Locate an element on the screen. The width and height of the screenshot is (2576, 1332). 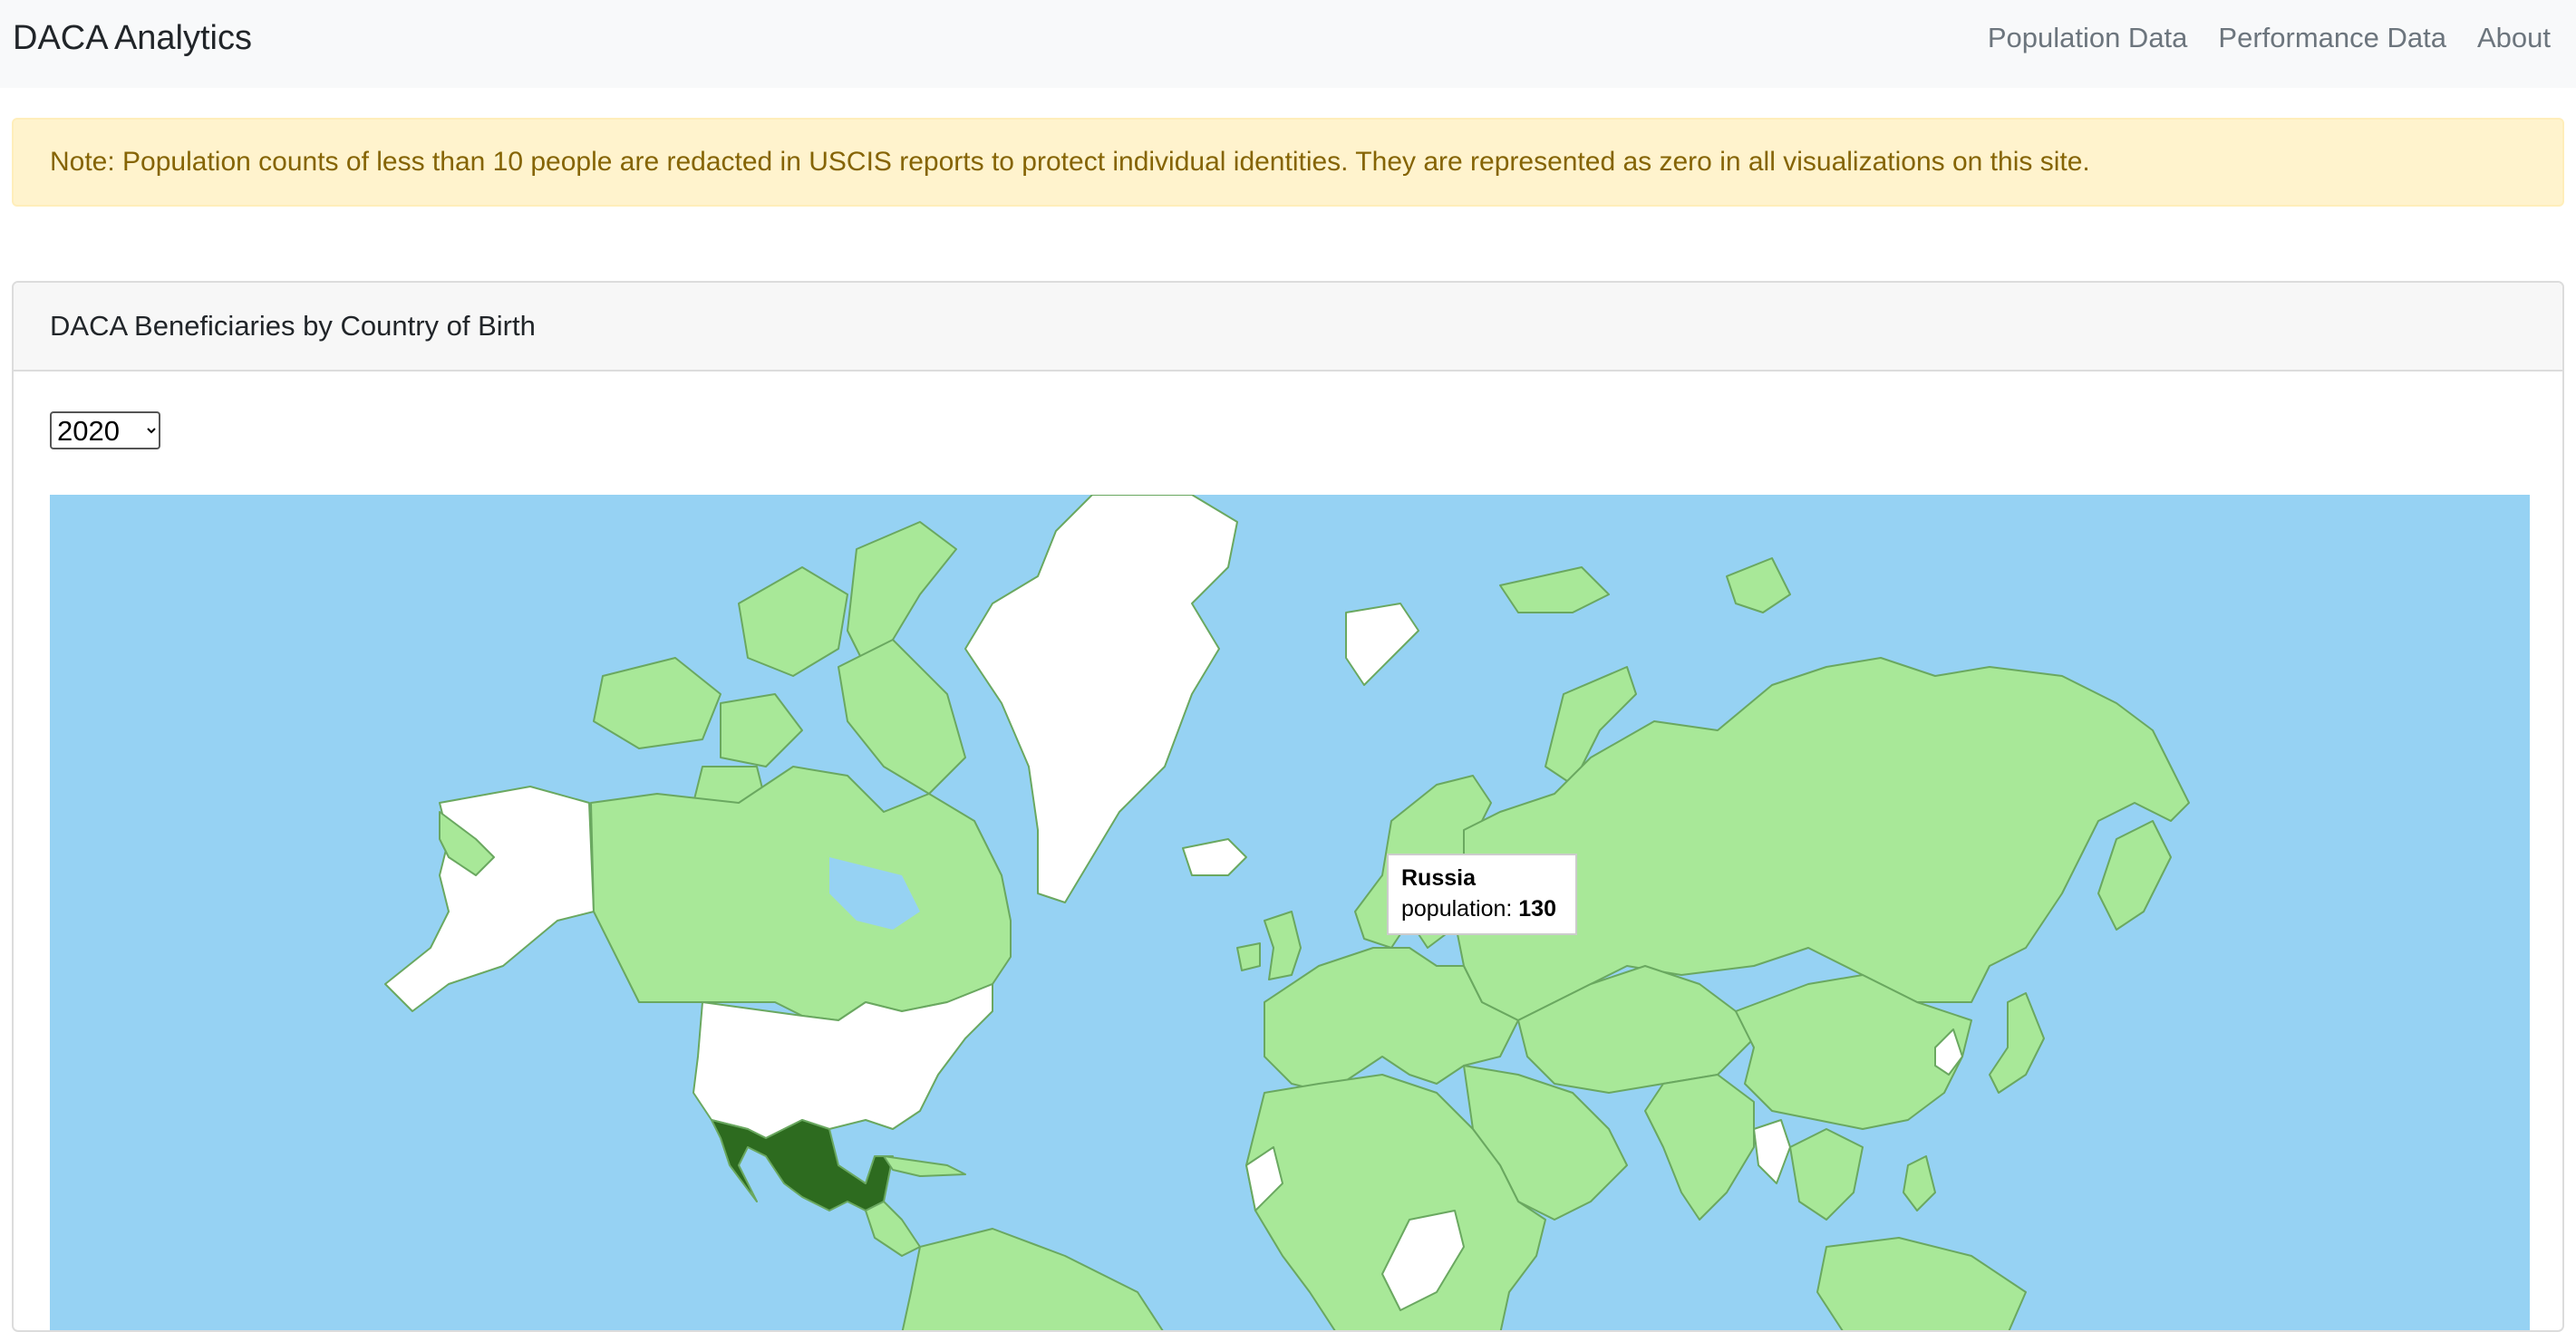
tooltip-country: Russia is located at coordinates (1438, 878).